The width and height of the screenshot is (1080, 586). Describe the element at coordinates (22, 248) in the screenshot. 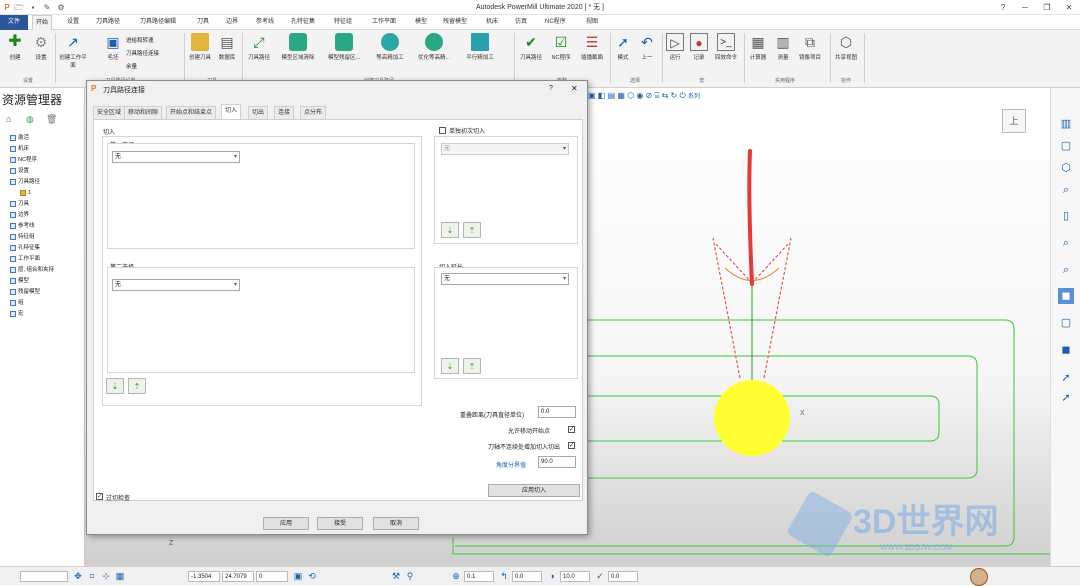

I see `tree-item-hole-features: 孔特征集` at that location.